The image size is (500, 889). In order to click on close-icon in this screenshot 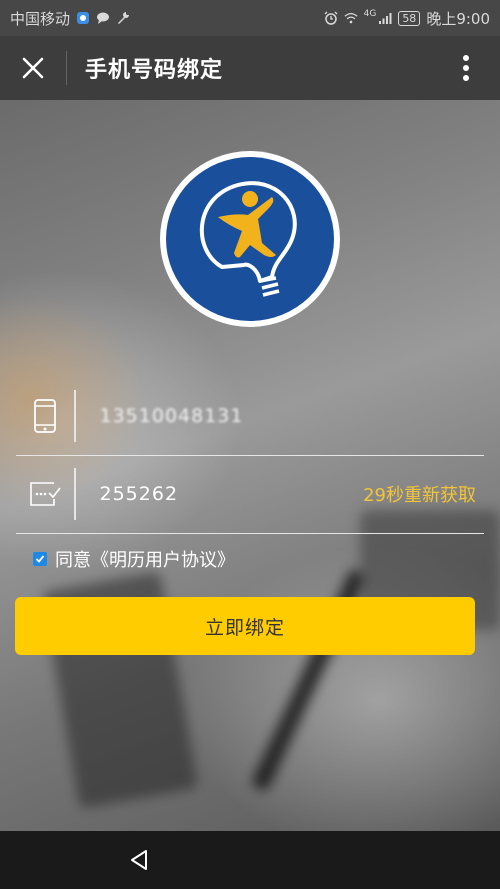, I will do `click(33, 68)`.